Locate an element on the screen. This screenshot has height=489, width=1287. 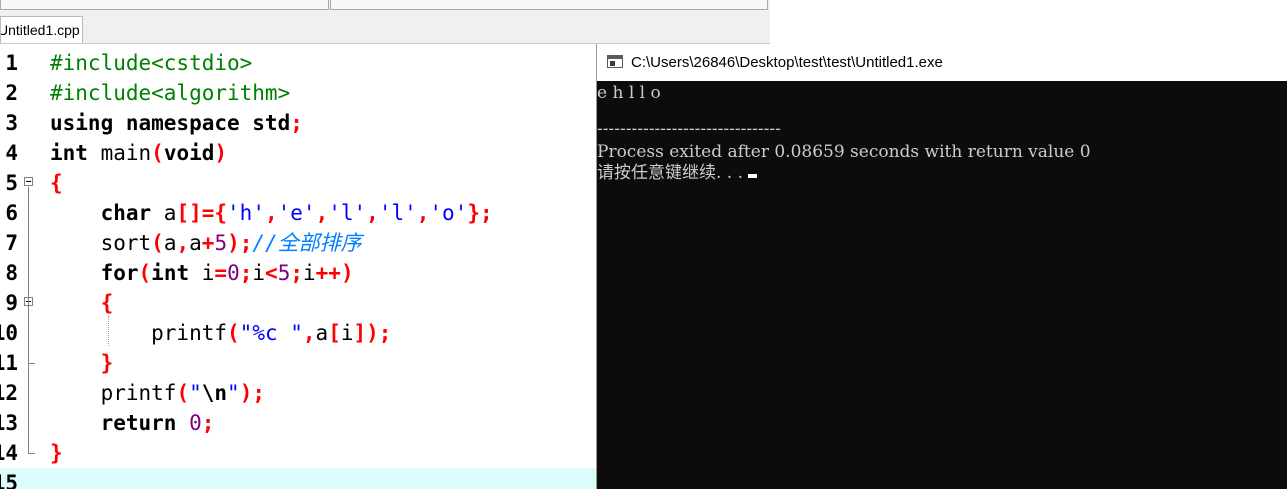
code-token: [ is located at coordinates (334, 333).